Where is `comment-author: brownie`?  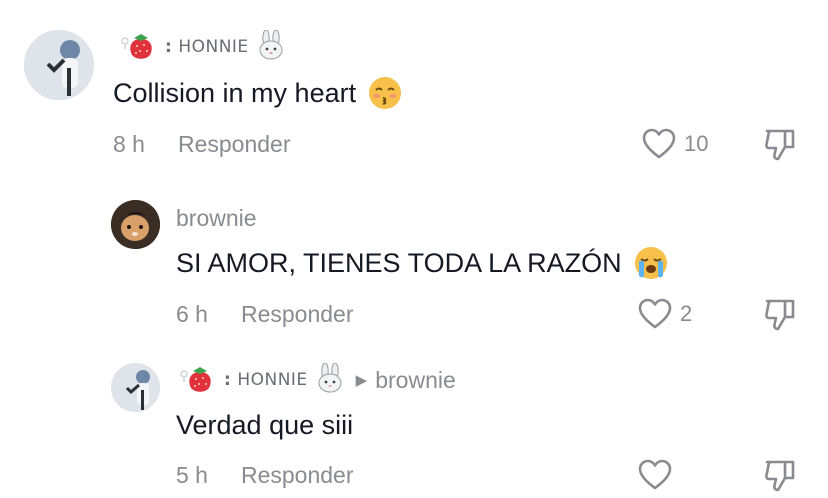 comment-author: brownie is located at coordinates (216, 218).